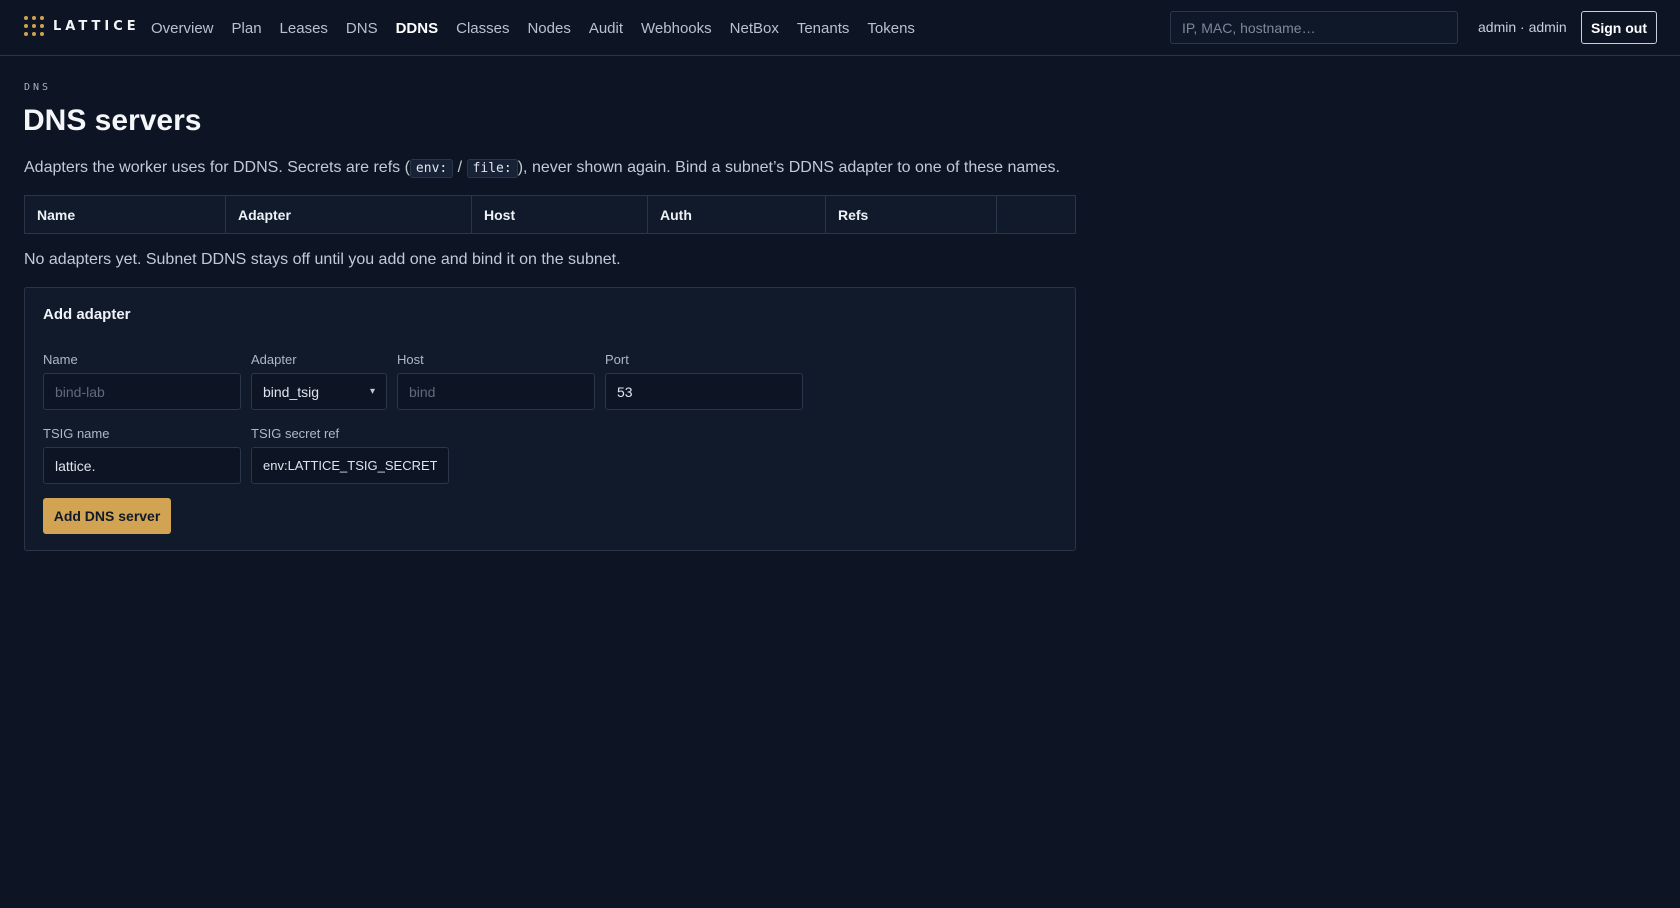  I want to click on app-logo: LATTICE, so click(82, 26).